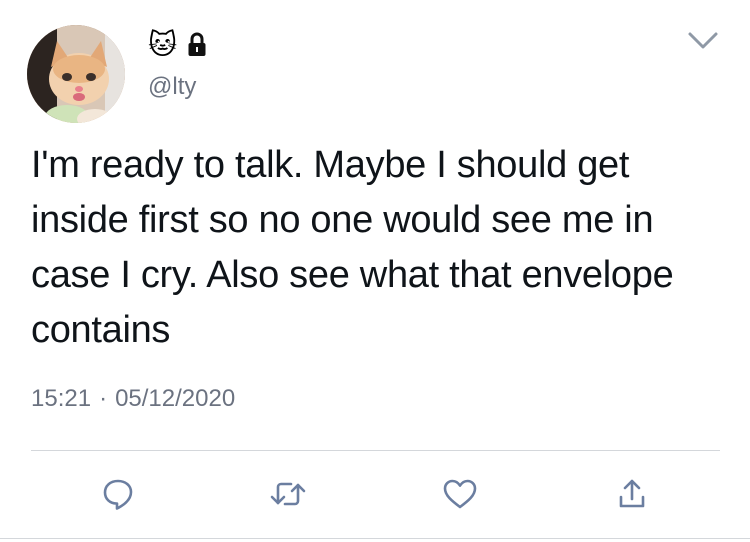  I want to click on tweet-timestamp: 15:21 · 05/12/2020, so click(133, 399).